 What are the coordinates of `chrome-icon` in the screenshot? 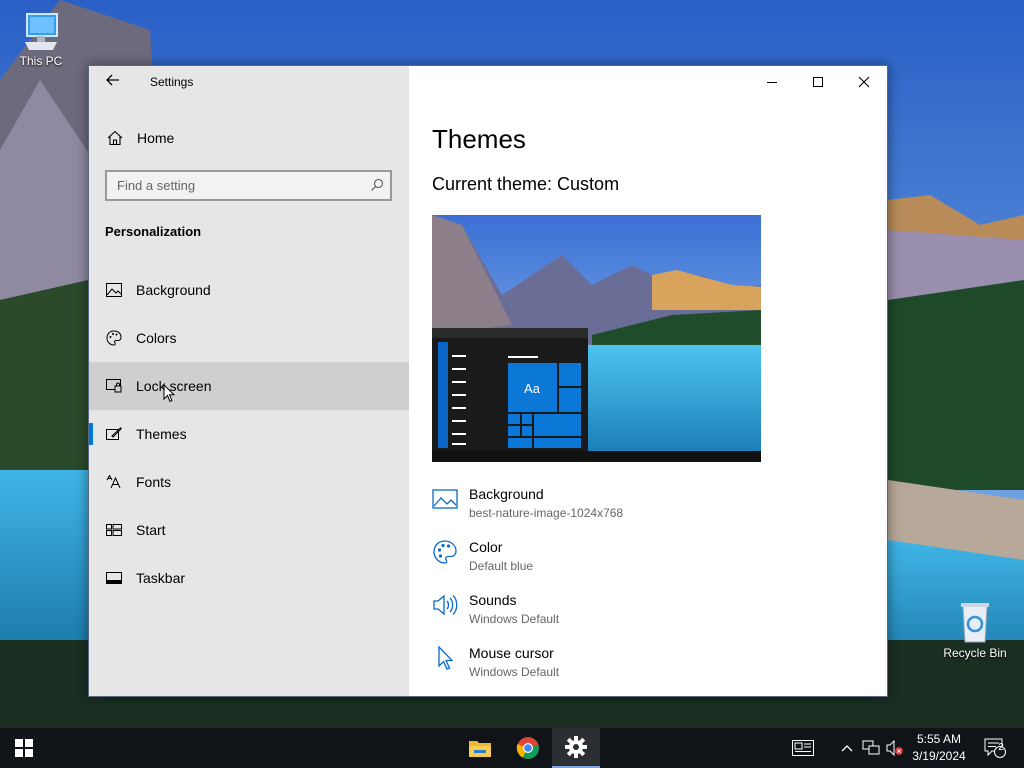 It's located at (527, 748).